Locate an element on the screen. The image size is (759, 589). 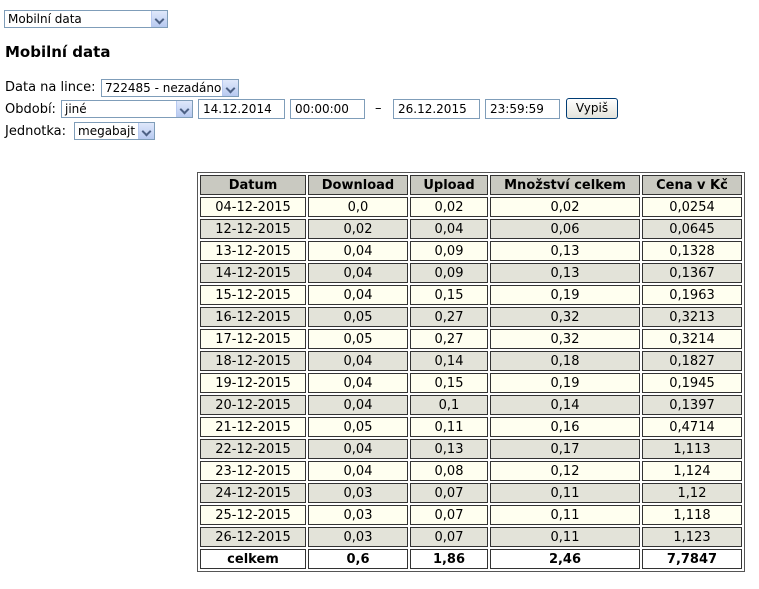
unit-select: megabajt is located at coordinates (114, 131).